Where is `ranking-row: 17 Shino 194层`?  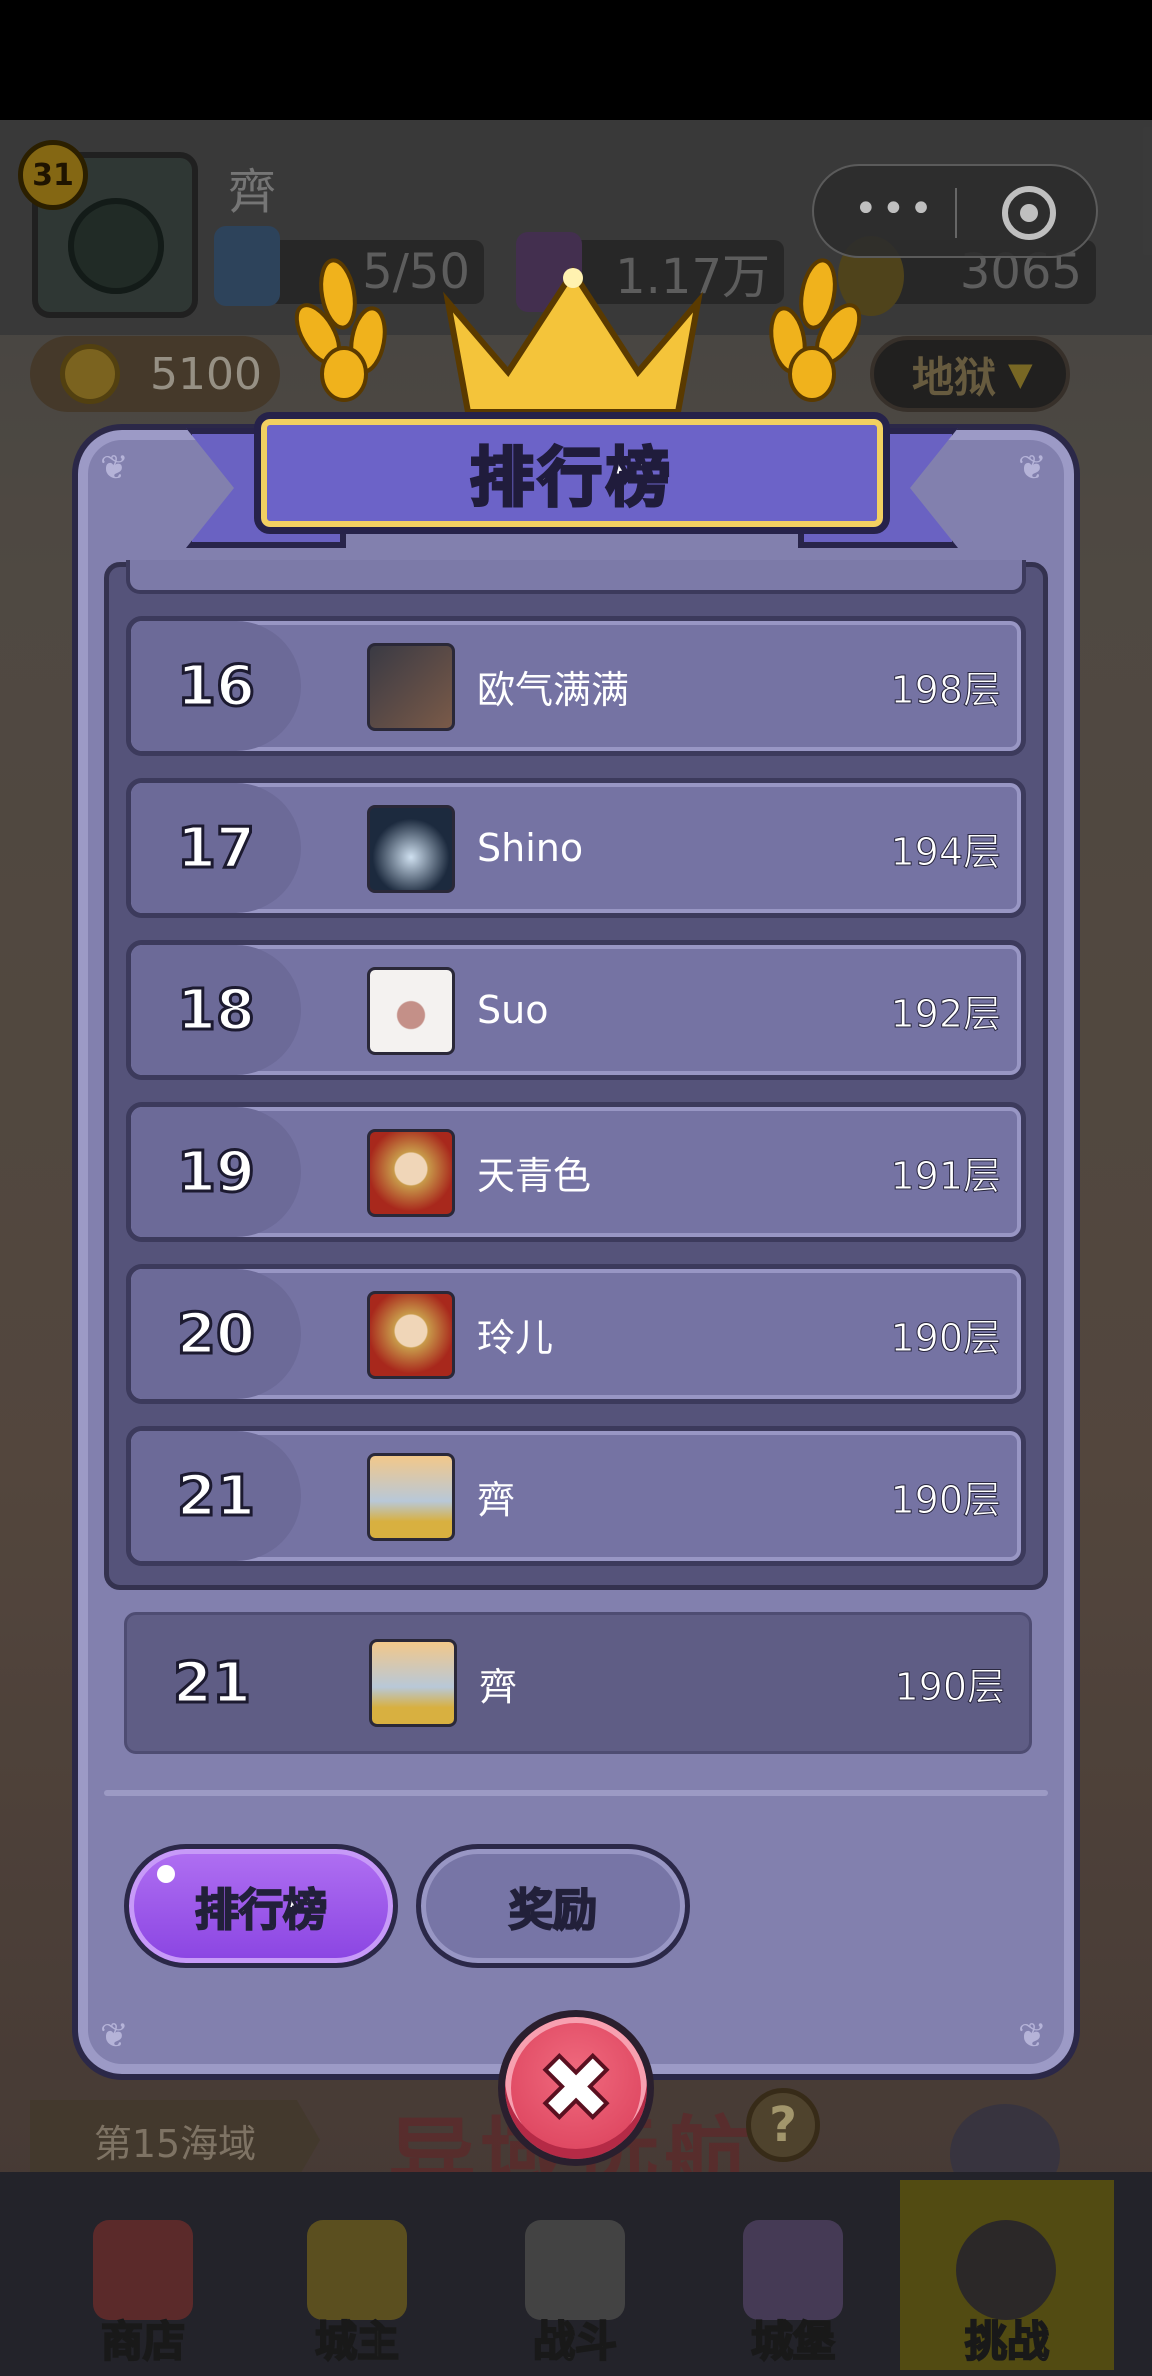 ranking-row: 17 Shino 194层 is located at coordinates (576, 848).